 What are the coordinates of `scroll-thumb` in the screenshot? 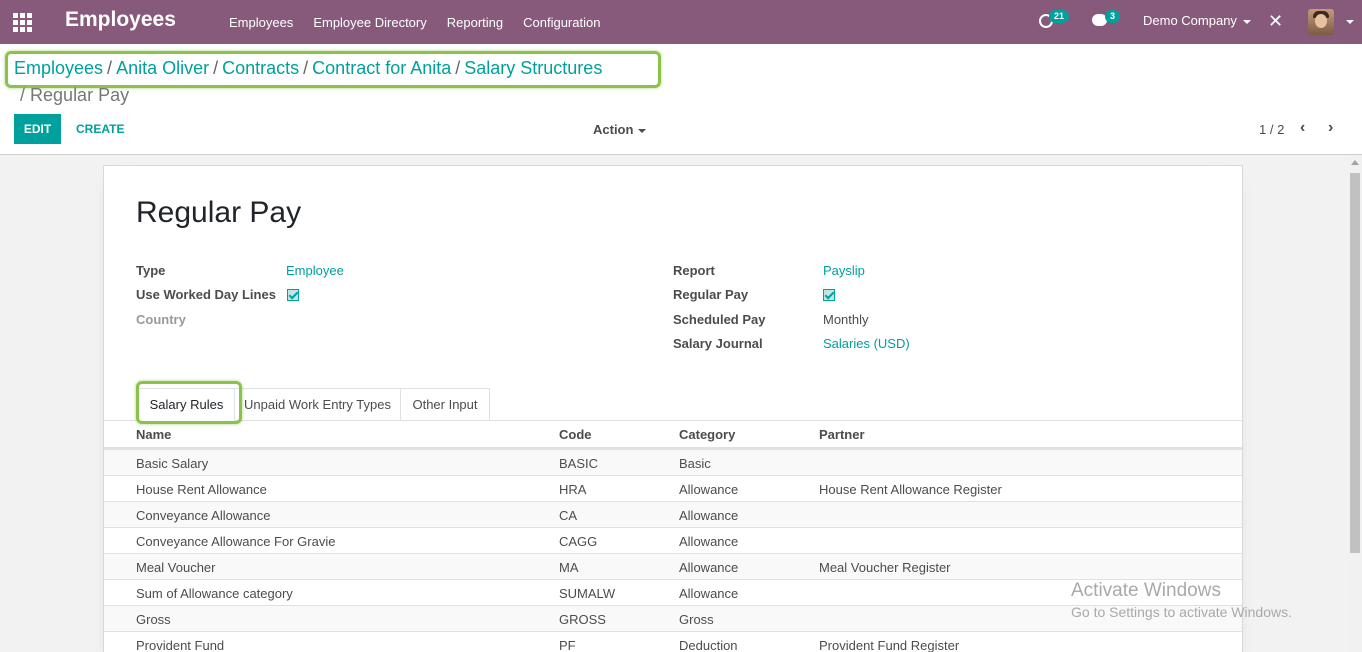 It's located at (1355, 363).